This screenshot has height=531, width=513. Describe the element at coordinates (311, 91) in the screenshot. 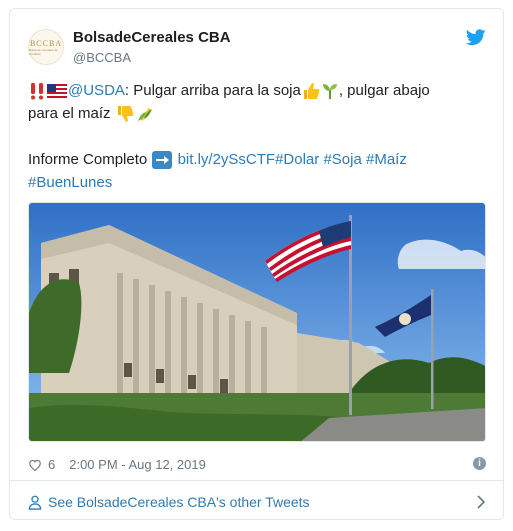

I see `thumbs-up-icon` at that location.